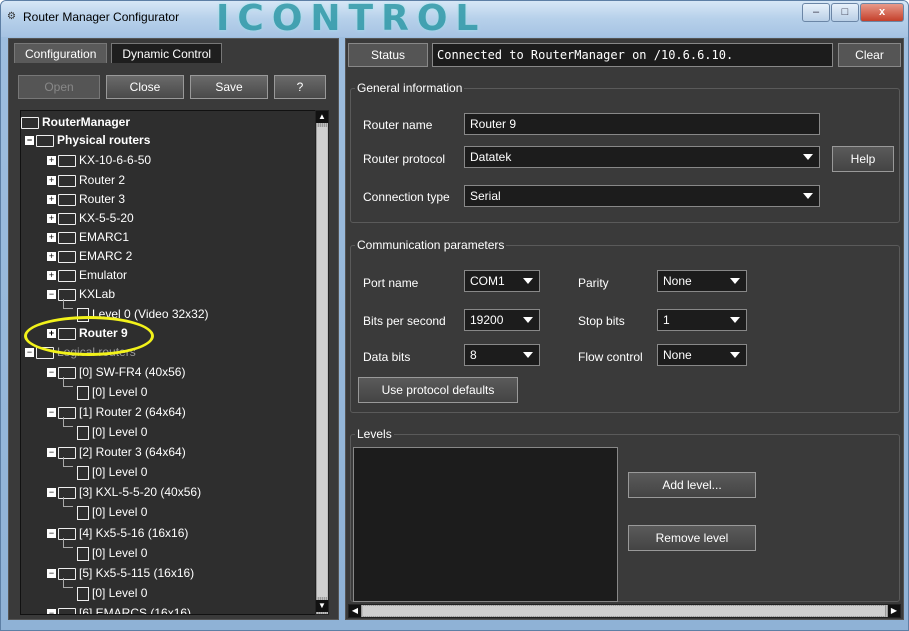 This screenshot has height=631, width=909. I want to click on save-button: Save, so click(229, 87).